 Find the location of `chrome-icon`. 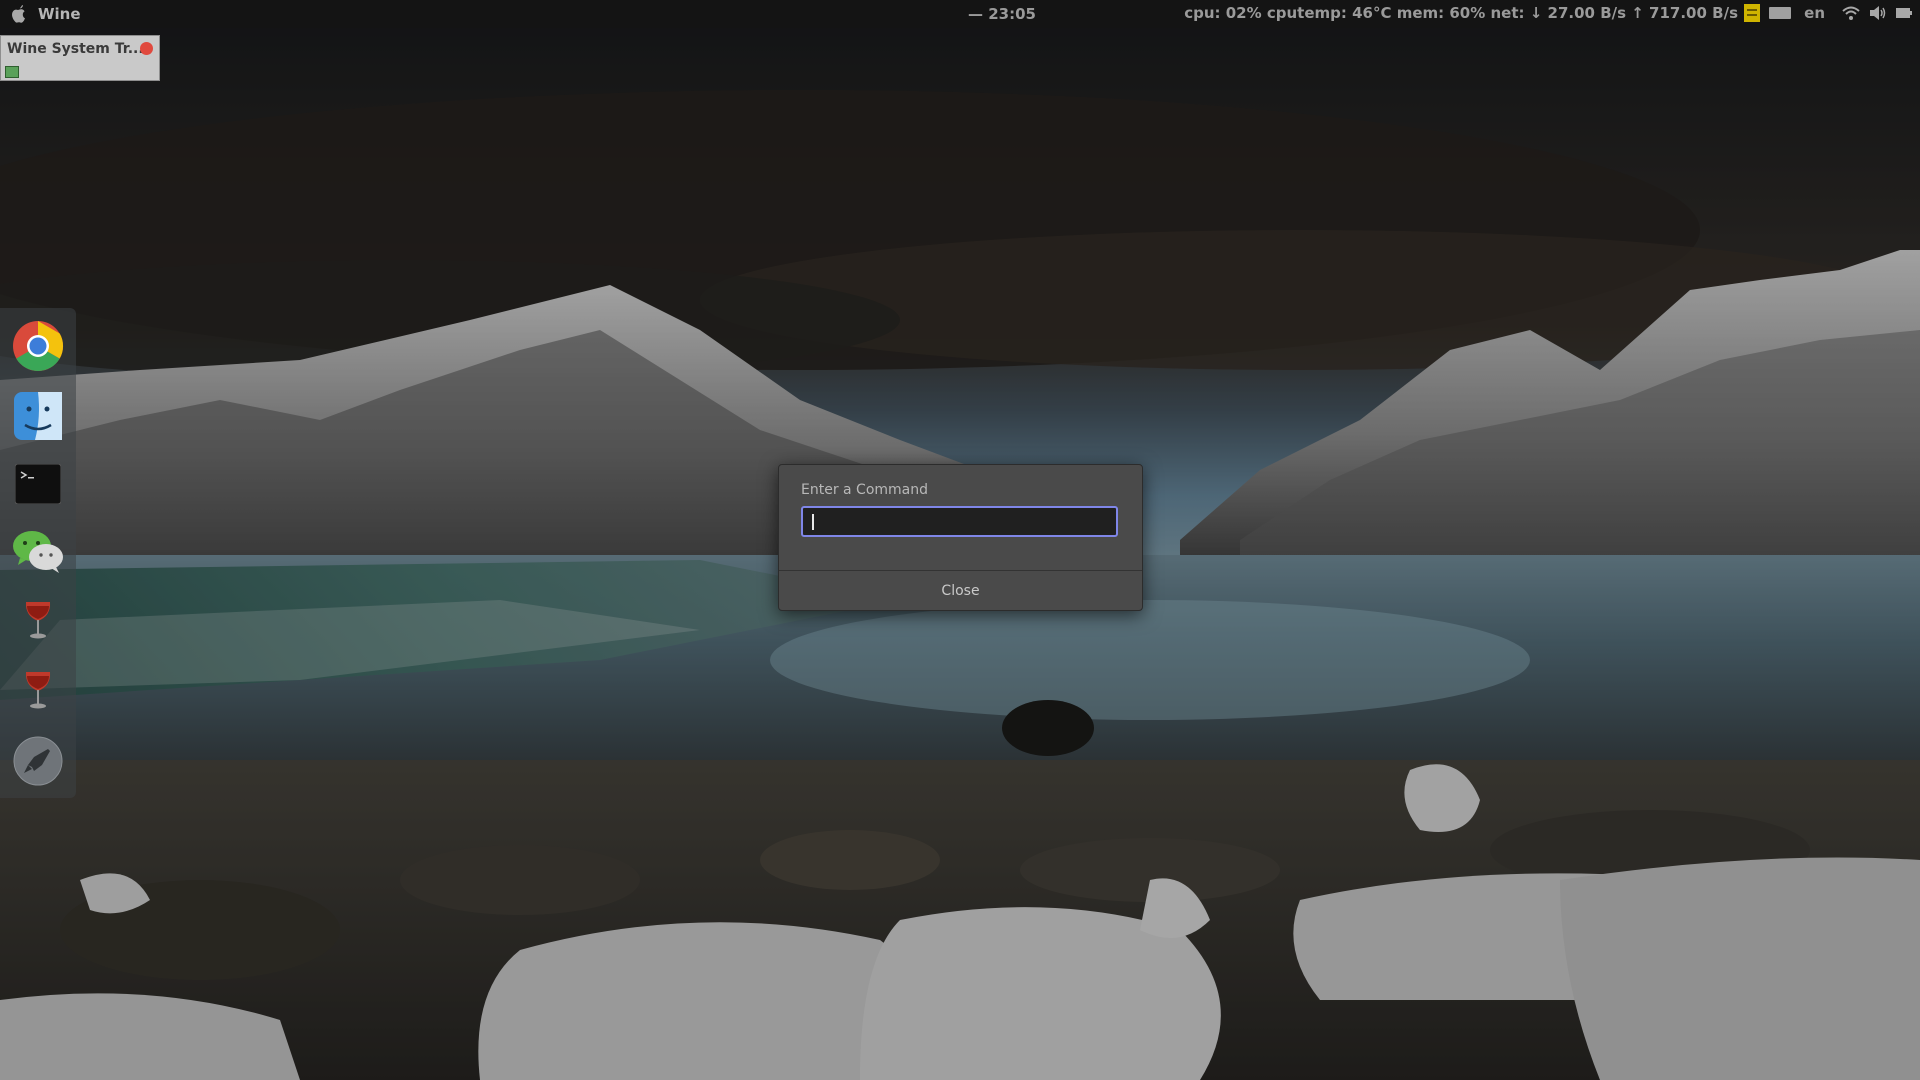

chrome-icon is located at coordinates (38, 346).